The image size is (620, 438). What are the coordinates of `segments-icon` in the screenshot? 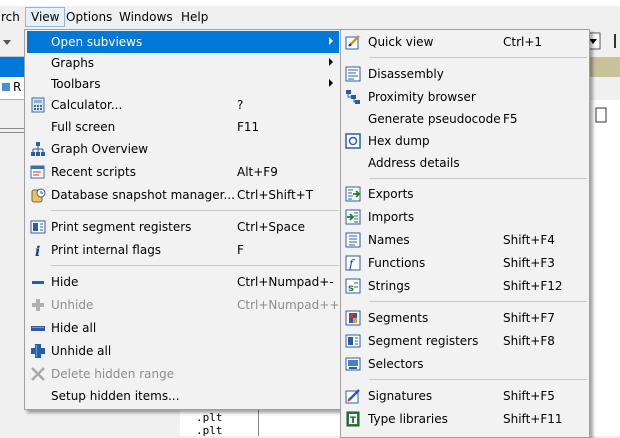 It's located at (353, 318).